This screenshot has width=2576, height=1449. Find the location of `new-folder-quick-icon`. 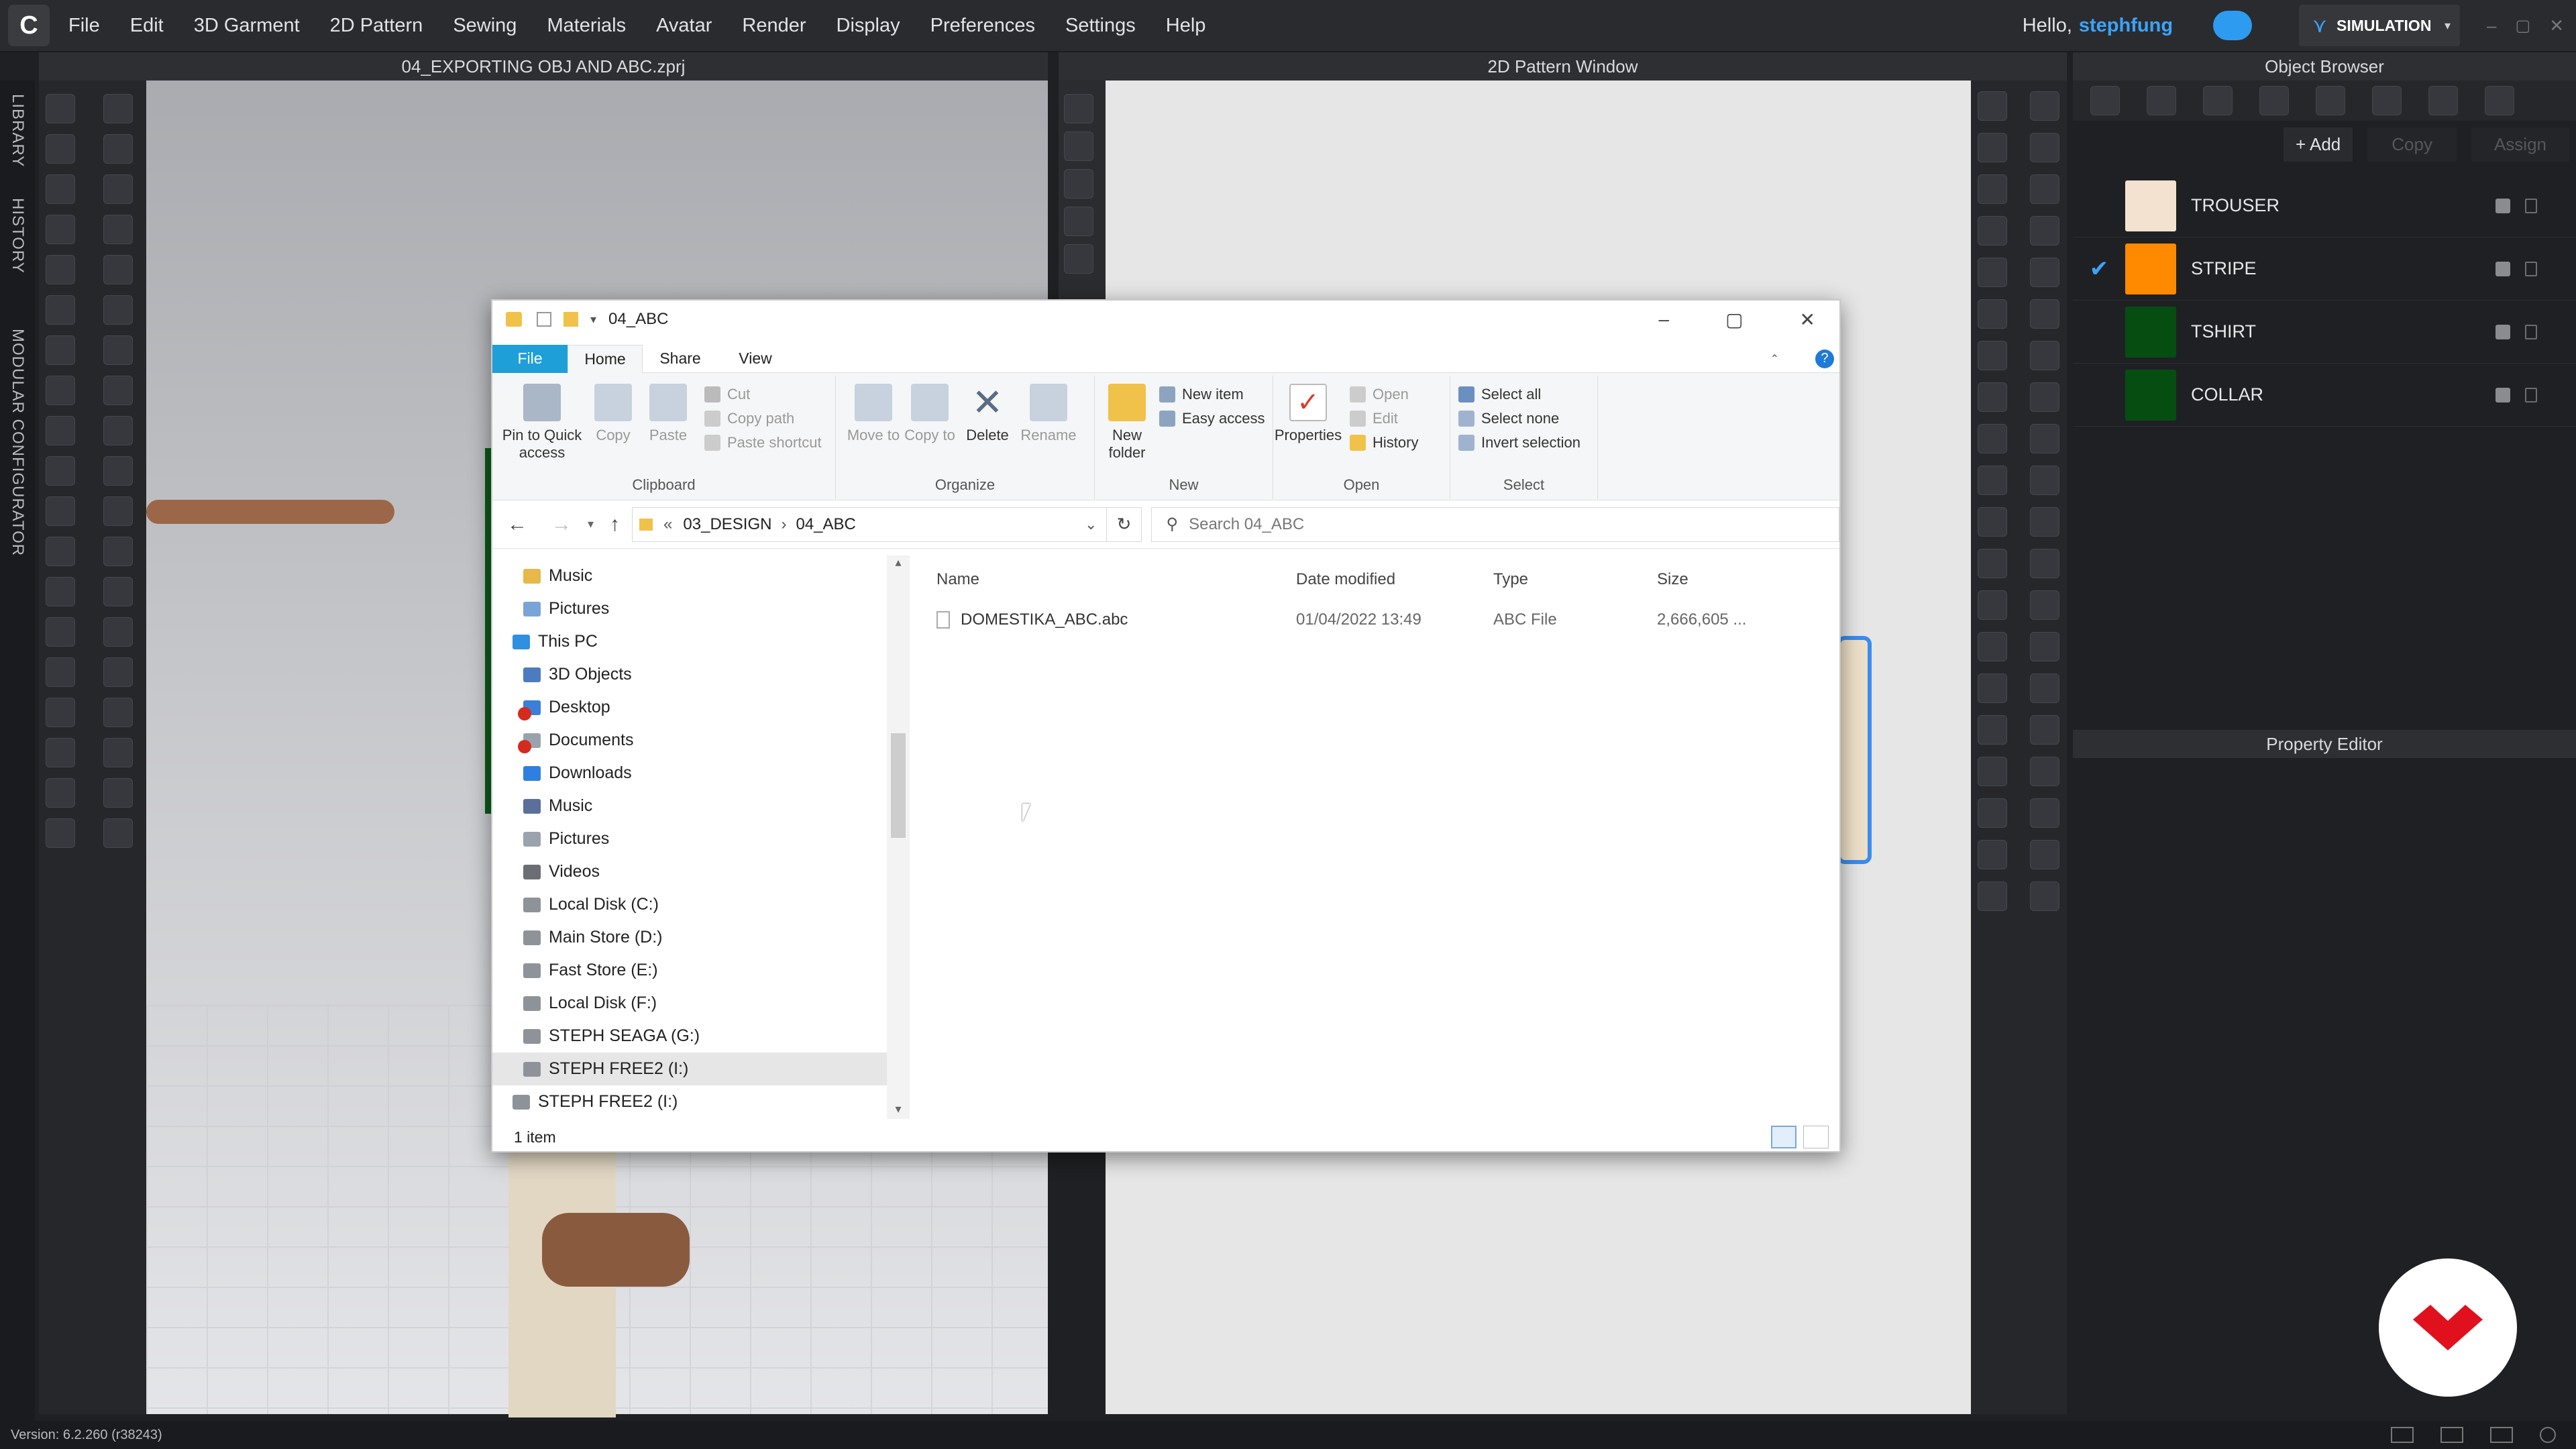

new-folder-quick-icon is located at coordinates (571, 319).